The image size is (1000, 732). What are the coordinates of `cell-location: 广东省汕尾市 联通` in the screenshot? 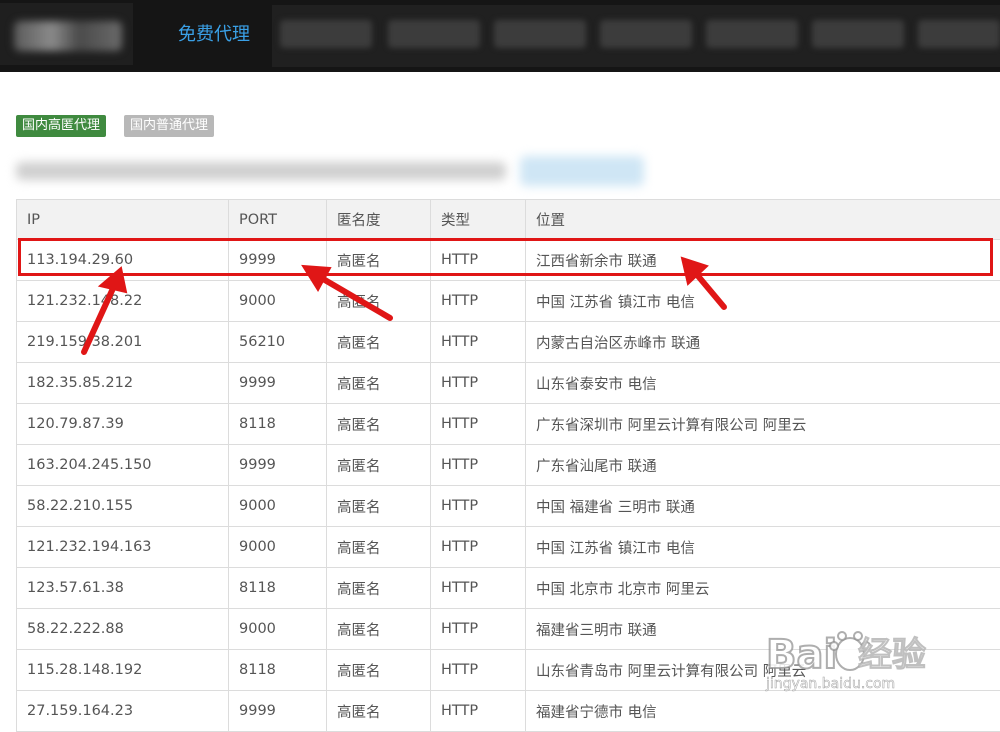 It's located at (763, 465).